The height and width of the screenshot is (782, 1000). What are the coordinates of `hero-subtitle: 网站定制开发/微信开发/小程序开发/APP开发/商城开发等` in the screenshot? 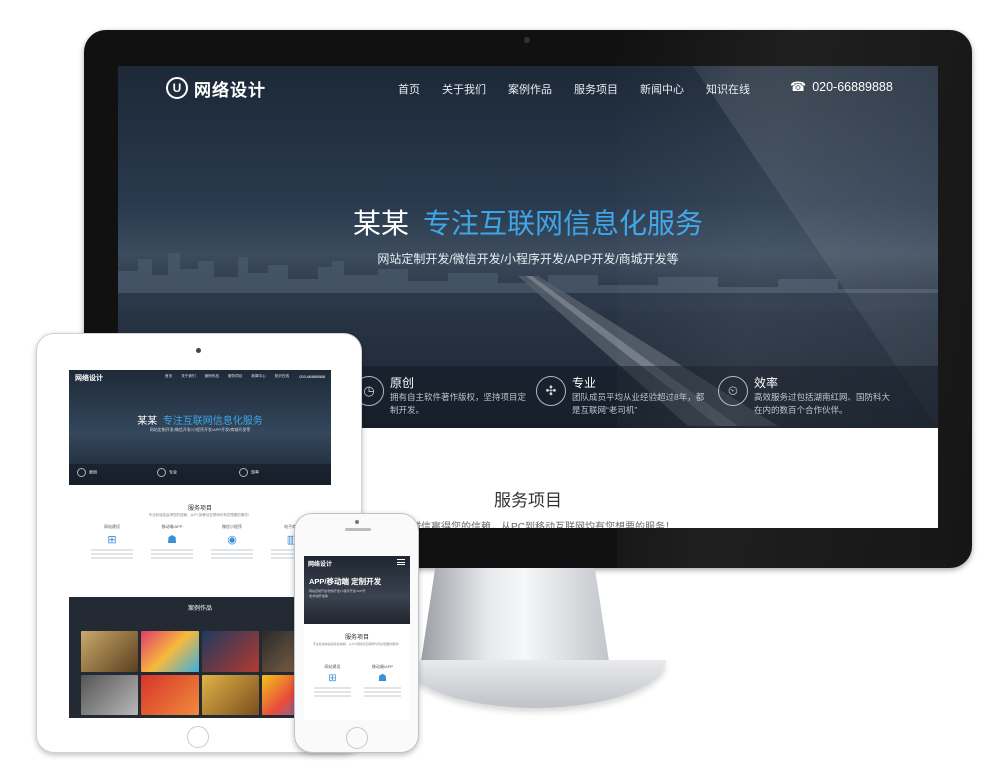 It's located at (528, 259).